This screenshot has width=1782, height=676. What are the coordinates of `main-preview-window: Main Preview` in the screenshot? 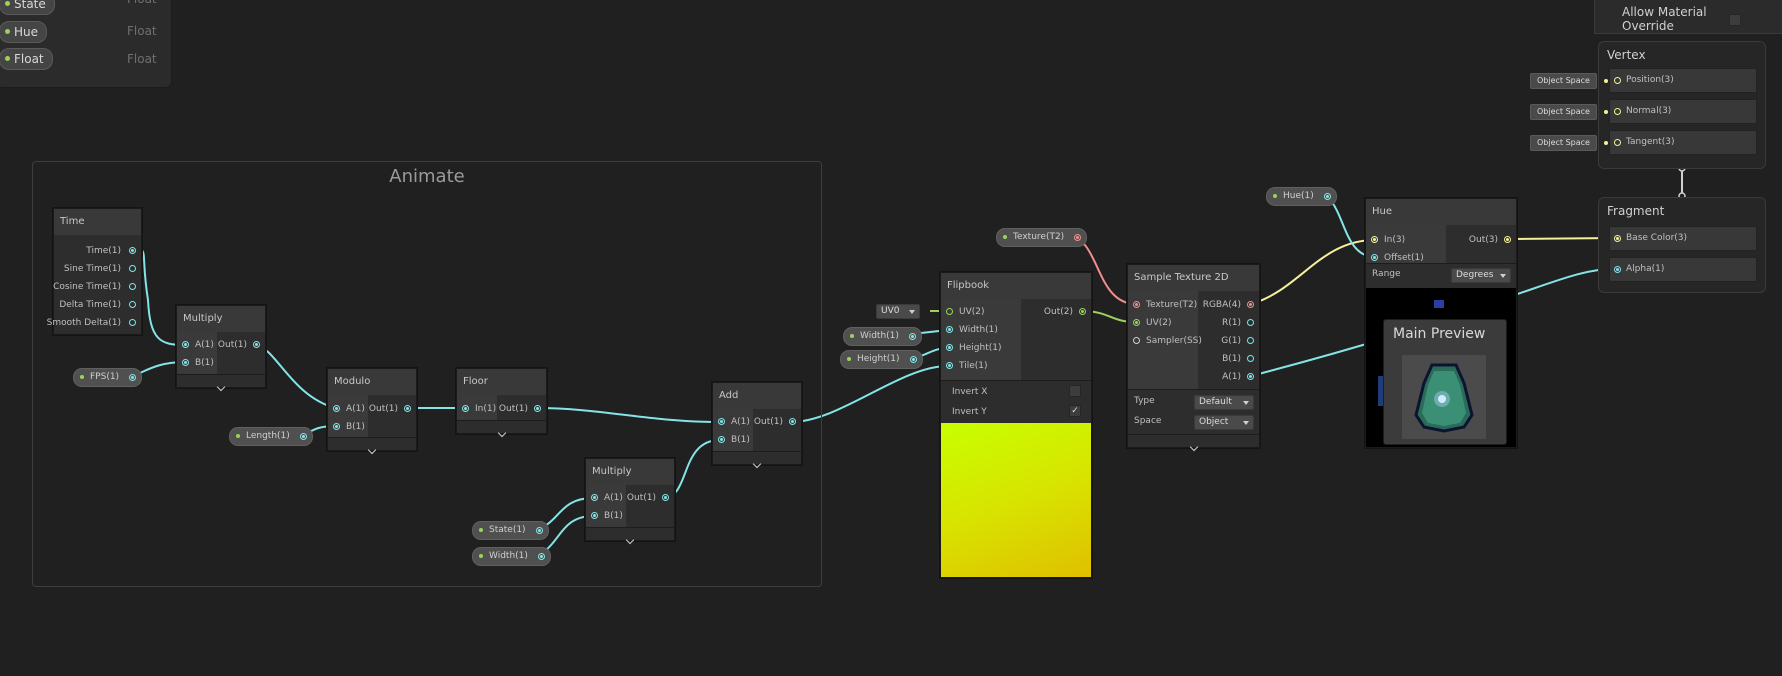 It's located at (1445, 382).